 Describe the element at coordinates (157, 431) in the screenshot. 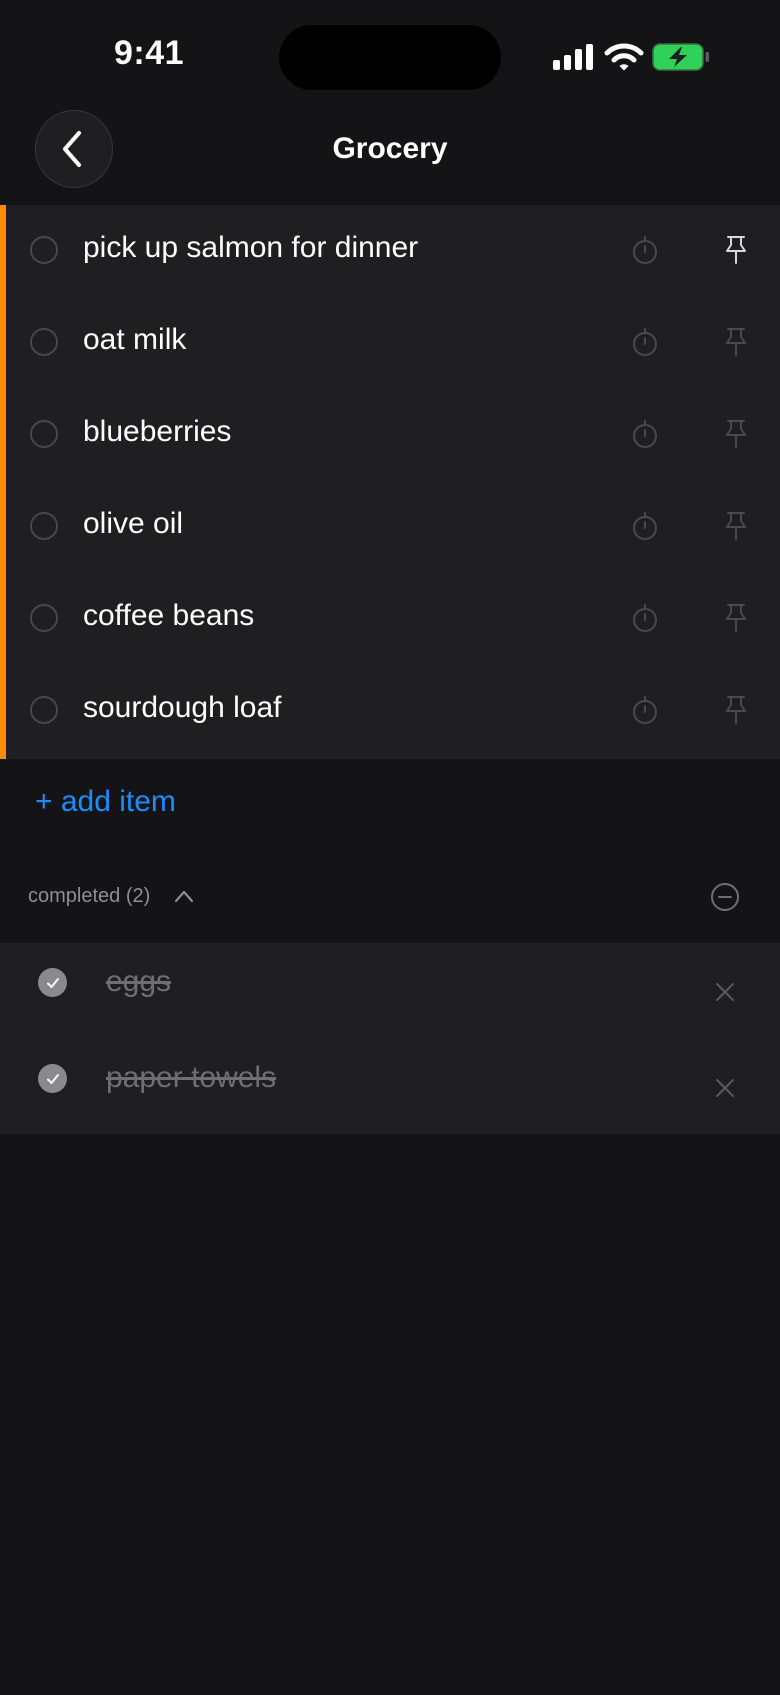

I see `item-label: blueberries` at that location.